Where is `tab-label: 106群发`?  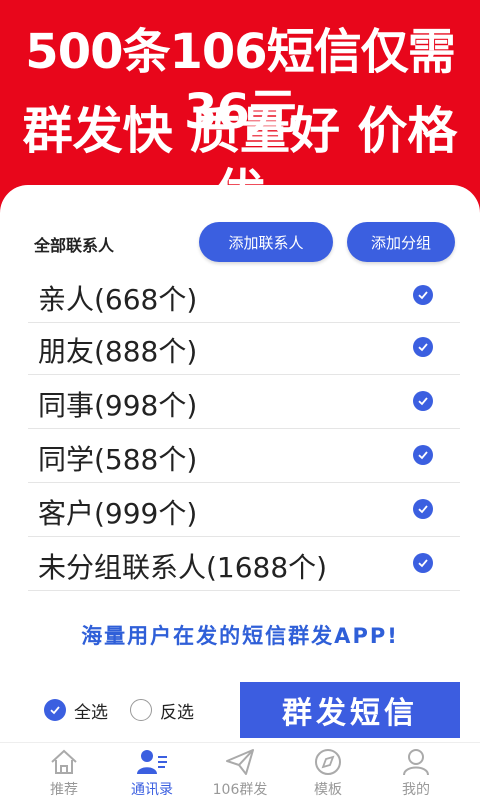
tab-label: 106群发 is located at coordinates (240, 790).